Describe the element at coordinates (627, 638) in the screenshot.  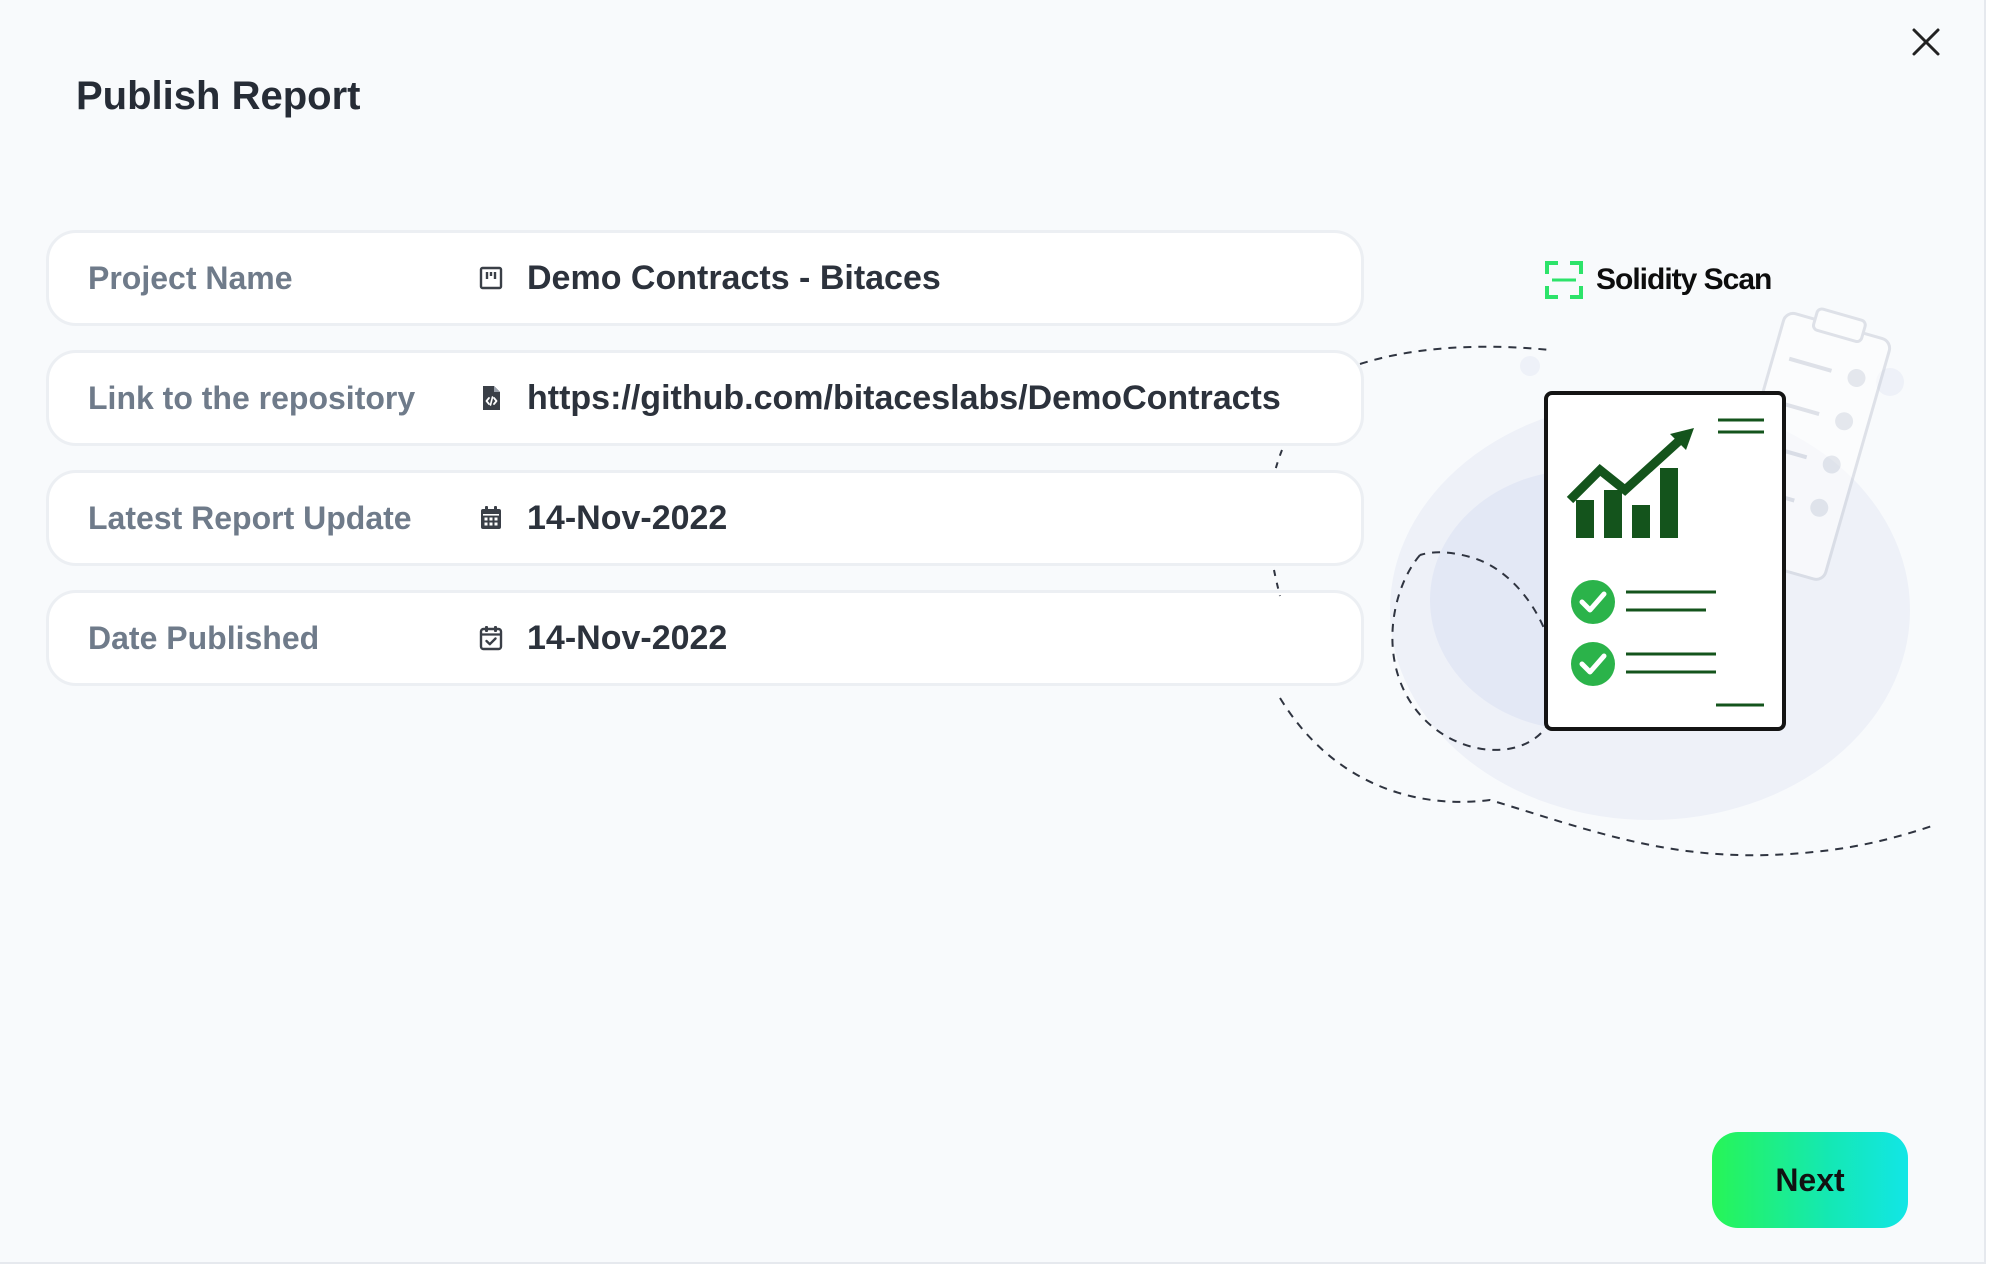
I see `date-published-value: 14-Nov-2022` at that location.